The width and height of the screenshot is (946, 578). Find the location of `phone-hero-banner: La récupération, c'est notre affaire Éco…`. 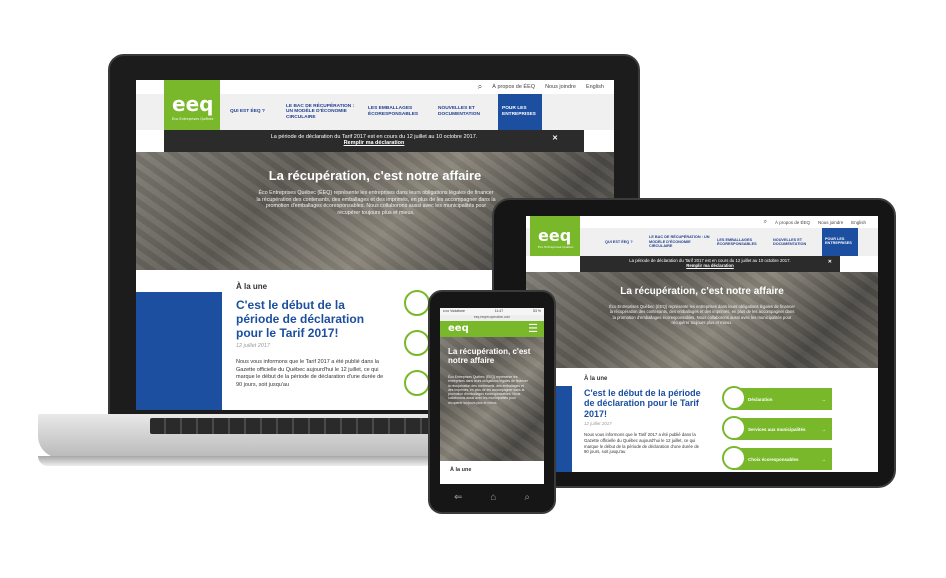

phone-hero-banner: La récupération, c'est notre affaire Éco… is located at coordinates (492, 399).